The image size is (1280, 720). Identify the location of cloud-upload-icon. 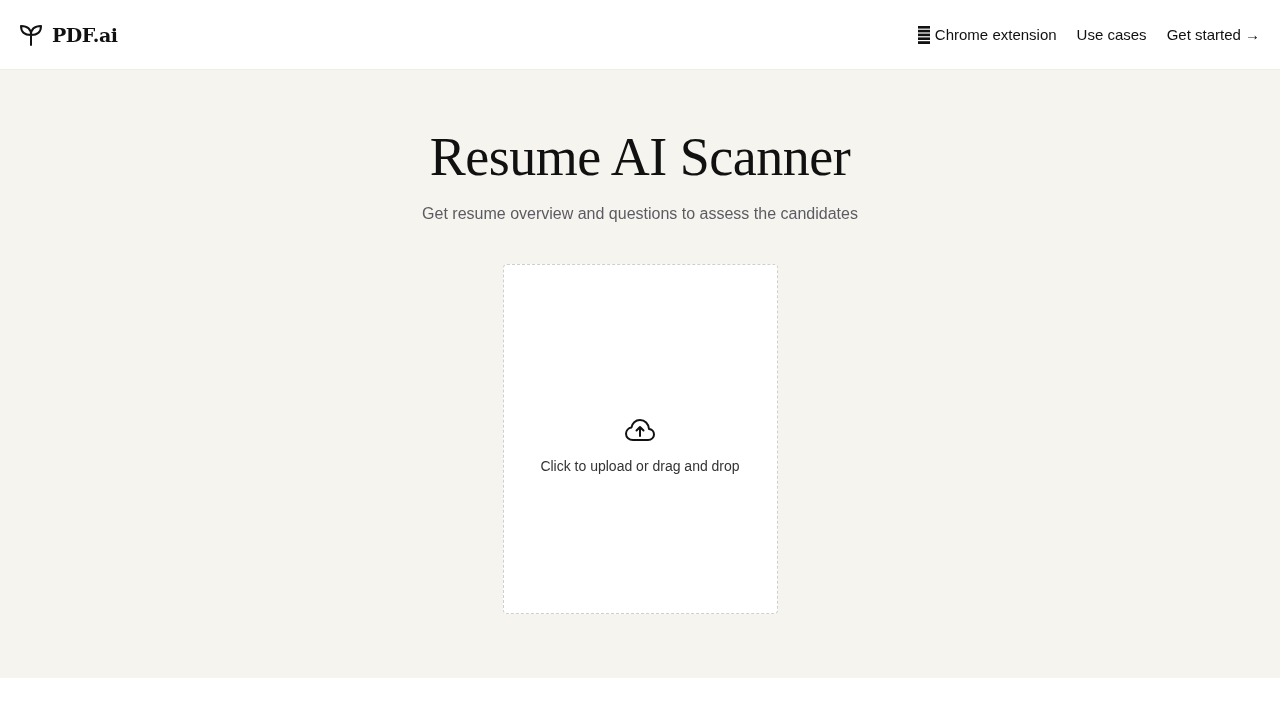
(640, 430).